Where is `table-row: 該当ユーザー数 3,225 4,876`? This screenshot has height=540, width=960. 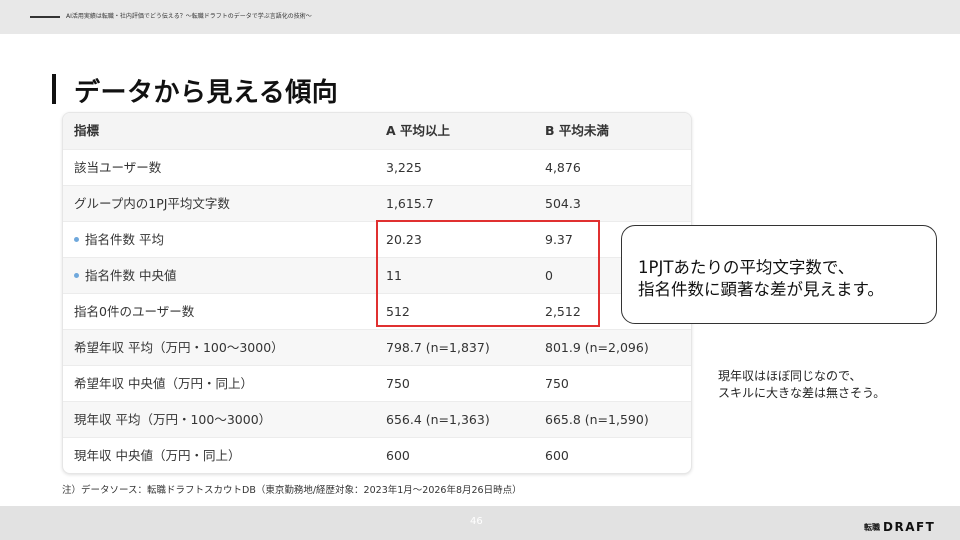
table-row: 該当ユーザー数 3,225 4,876 is located at coordinates (377, 167).